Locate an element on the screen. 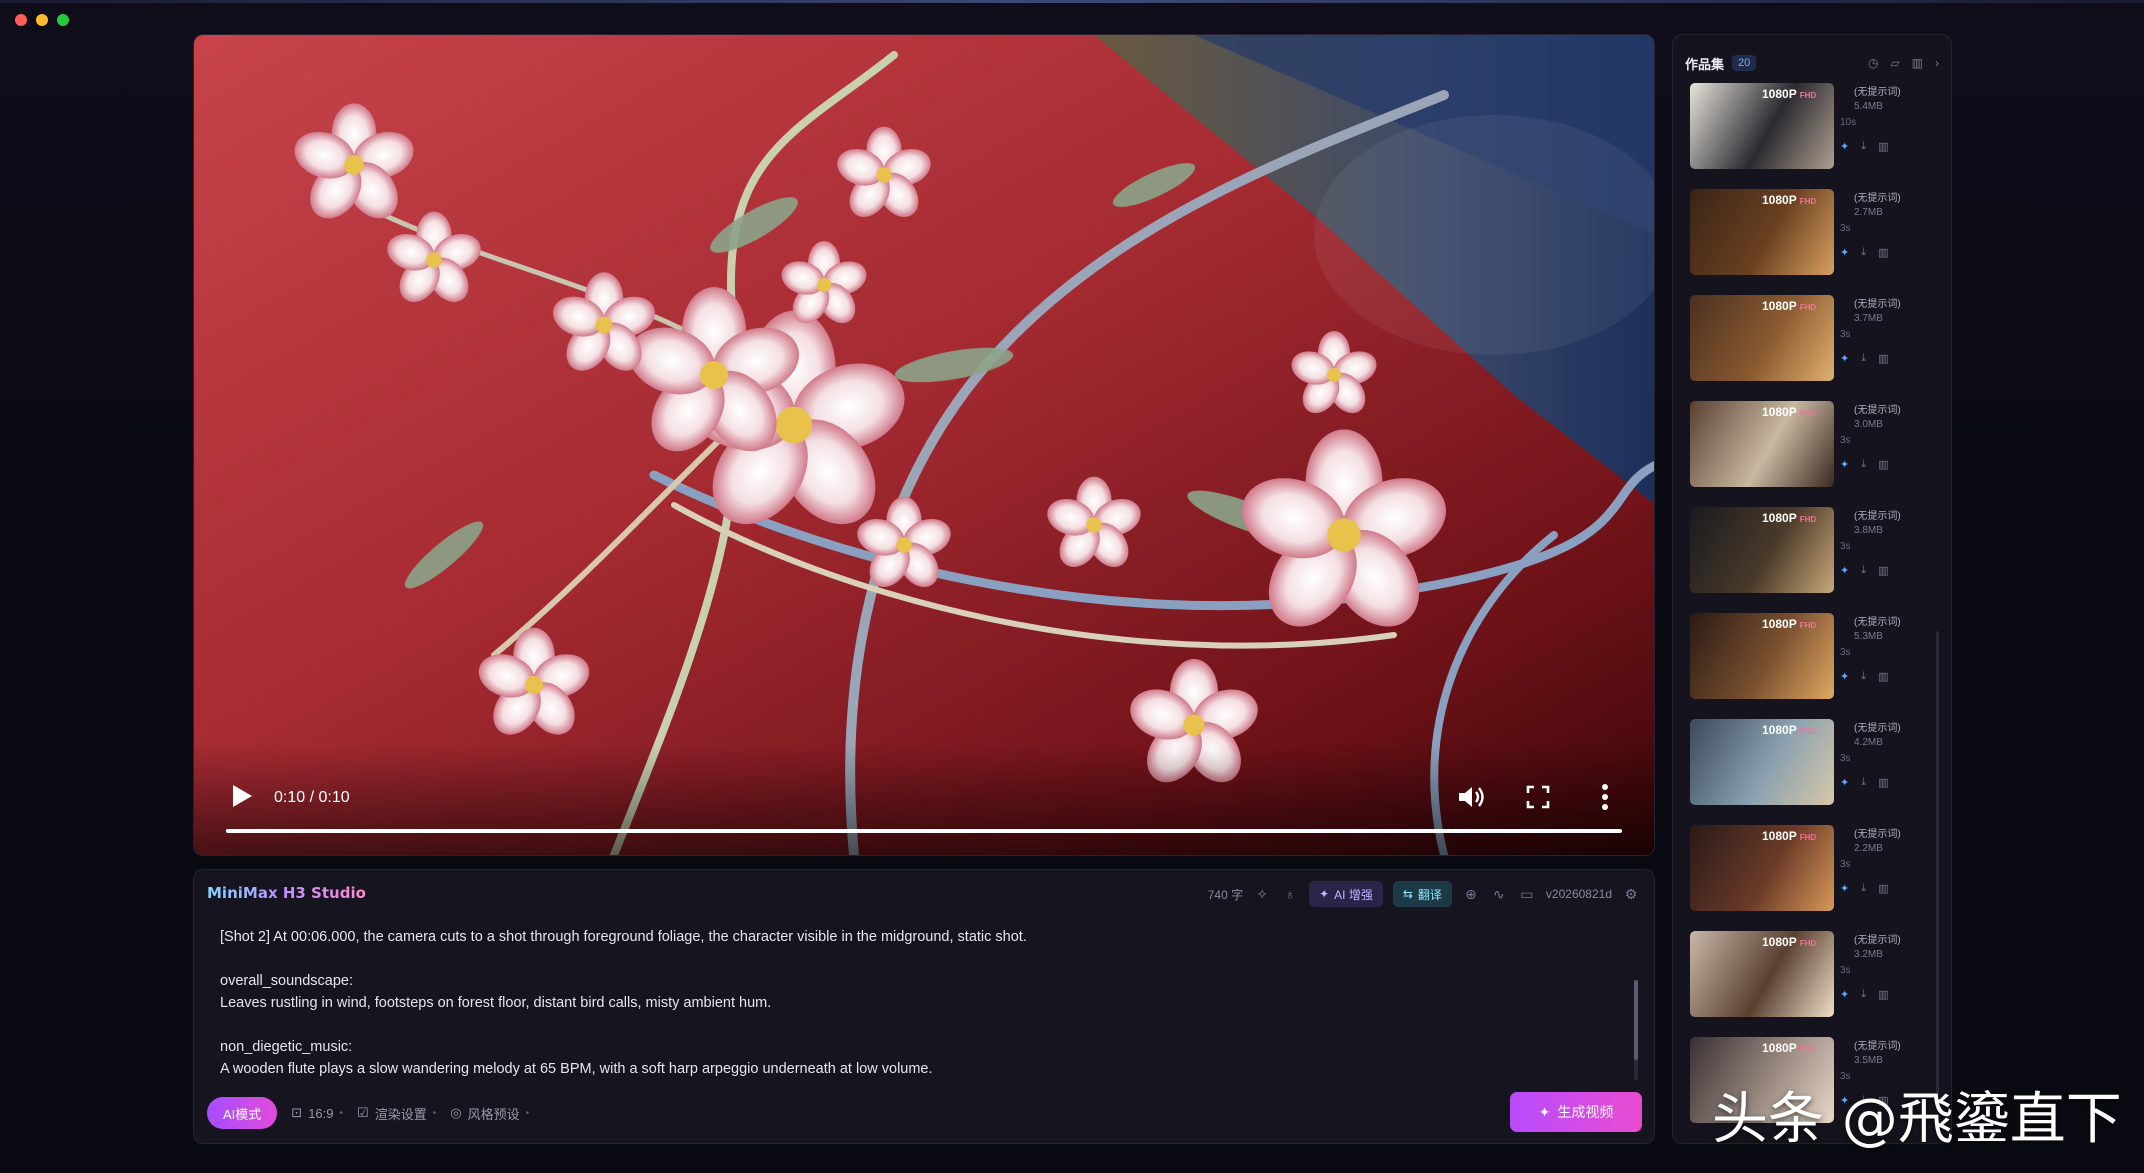 This screenshot has width=2144, height=1173. globe-icon: ⊕ is located at coordinates (1471, 894).